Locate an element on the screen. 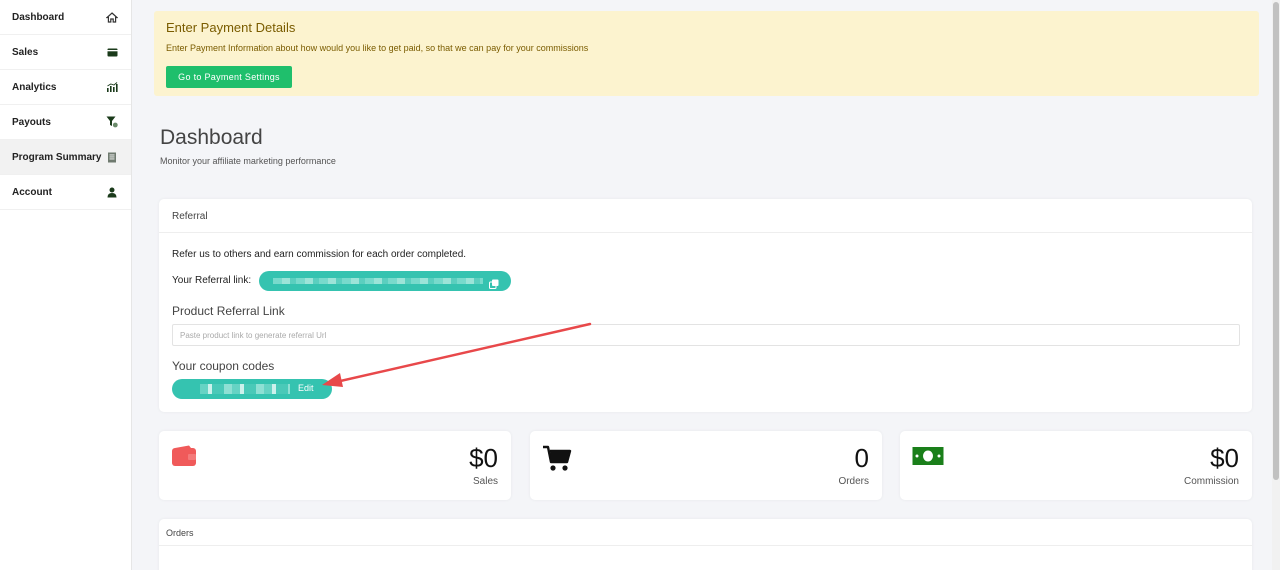  banner-title: Enter Payment Details is located at coordinates (231, 27).